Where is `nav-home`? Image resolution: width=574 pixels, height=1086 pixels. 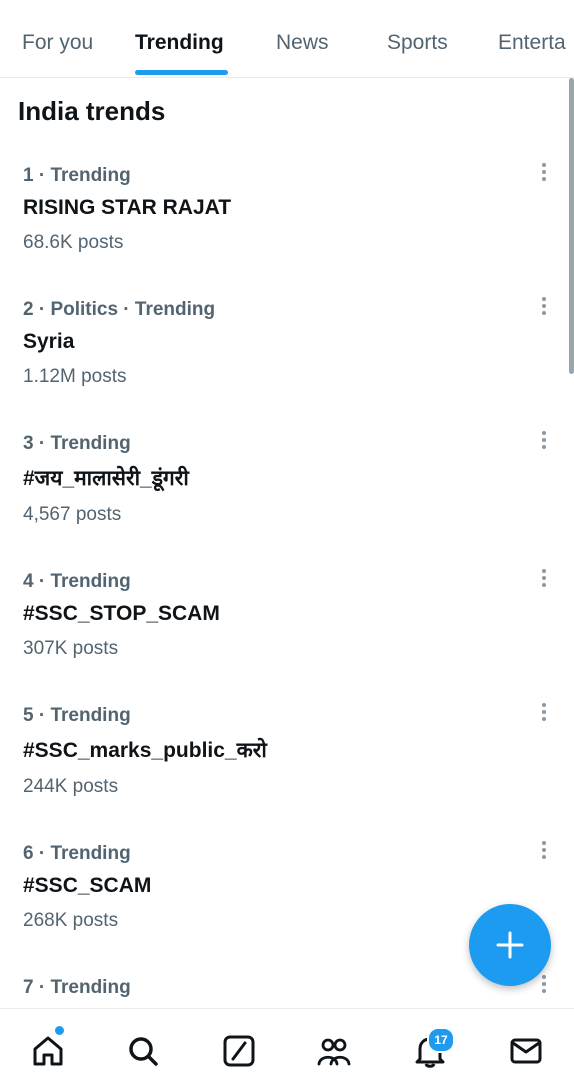 nav-home is located at coordinates (48, 1051).